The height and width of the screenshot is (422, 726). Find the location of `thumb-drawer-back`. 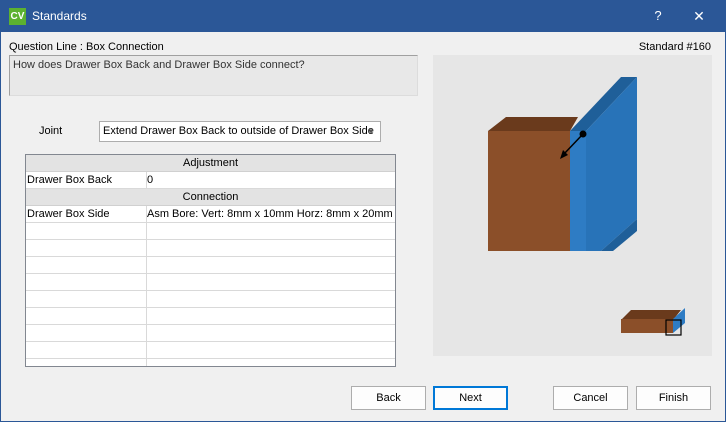

thumb-drawer-back is located at coordinates (651, 315).